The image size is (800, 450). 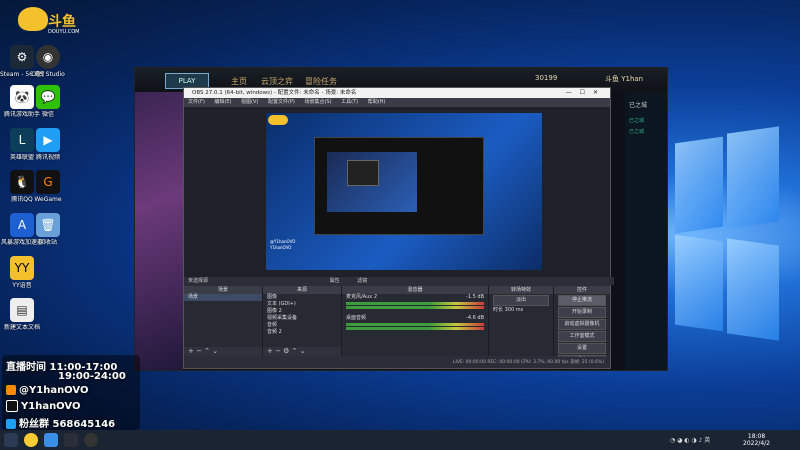 I want to click on source-item: 音频 2, so click(x=302, y=332).